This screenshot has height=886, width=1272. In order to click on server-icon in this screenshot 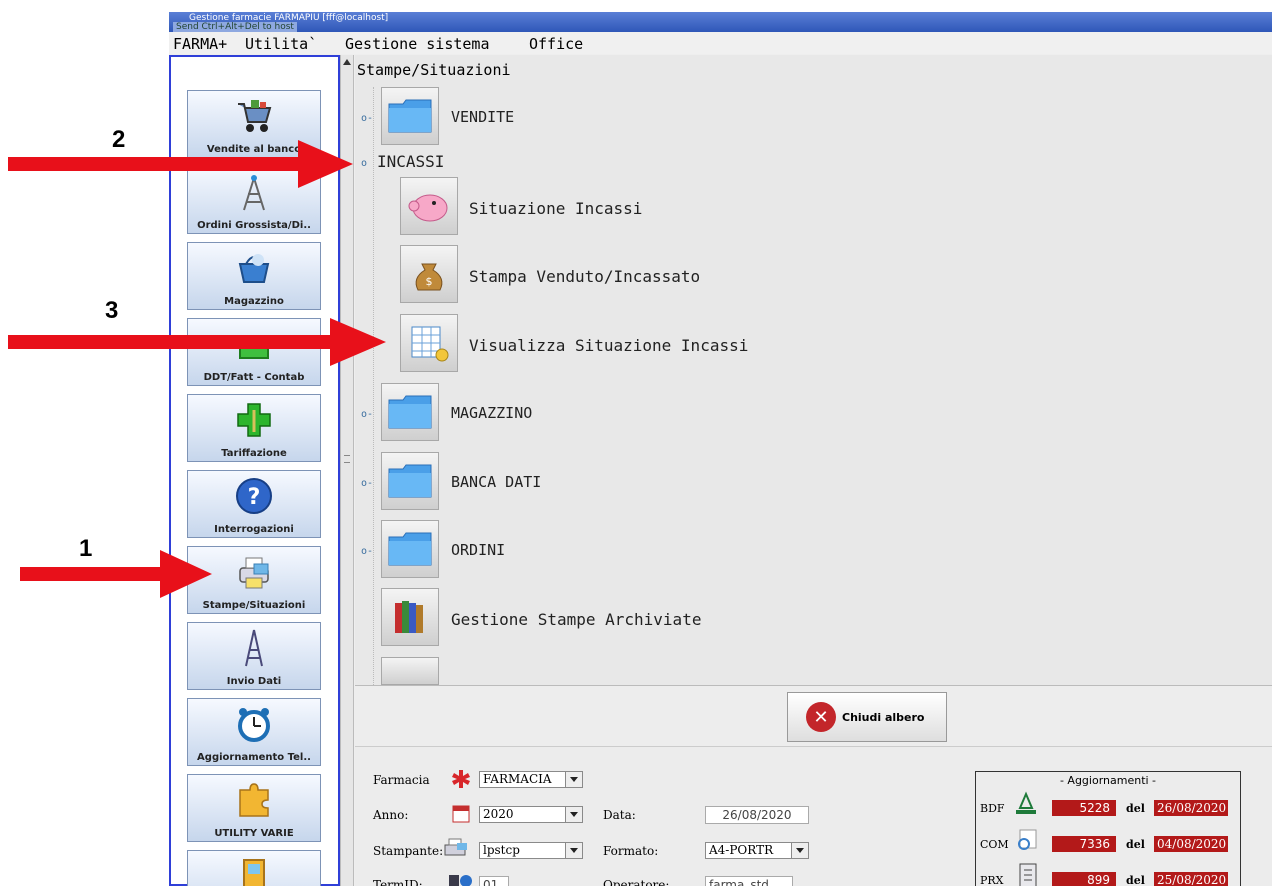, I will do `click(1028, 874)`.